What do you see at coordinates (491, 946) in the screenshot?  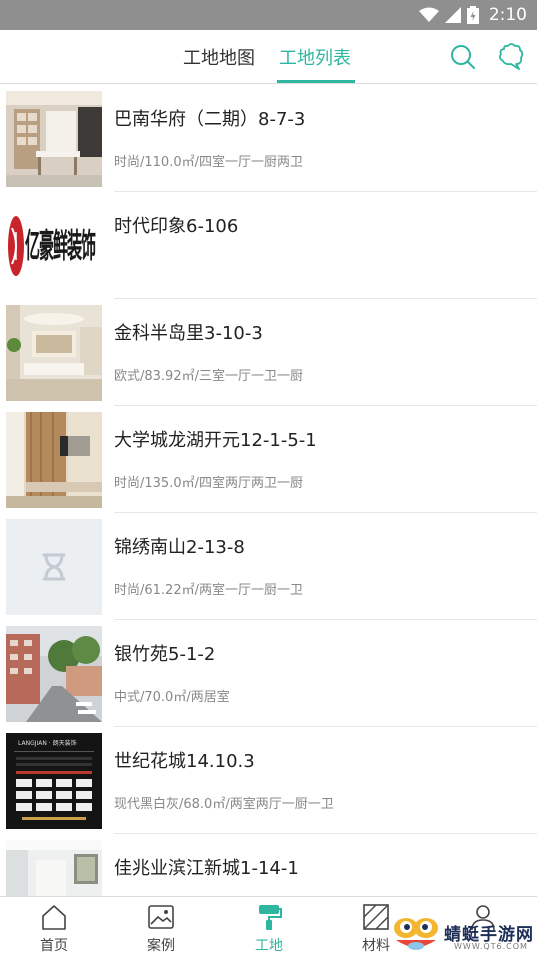 I see `watermark-url: WWW.QT6.COM` at bounding box center [491, 946].